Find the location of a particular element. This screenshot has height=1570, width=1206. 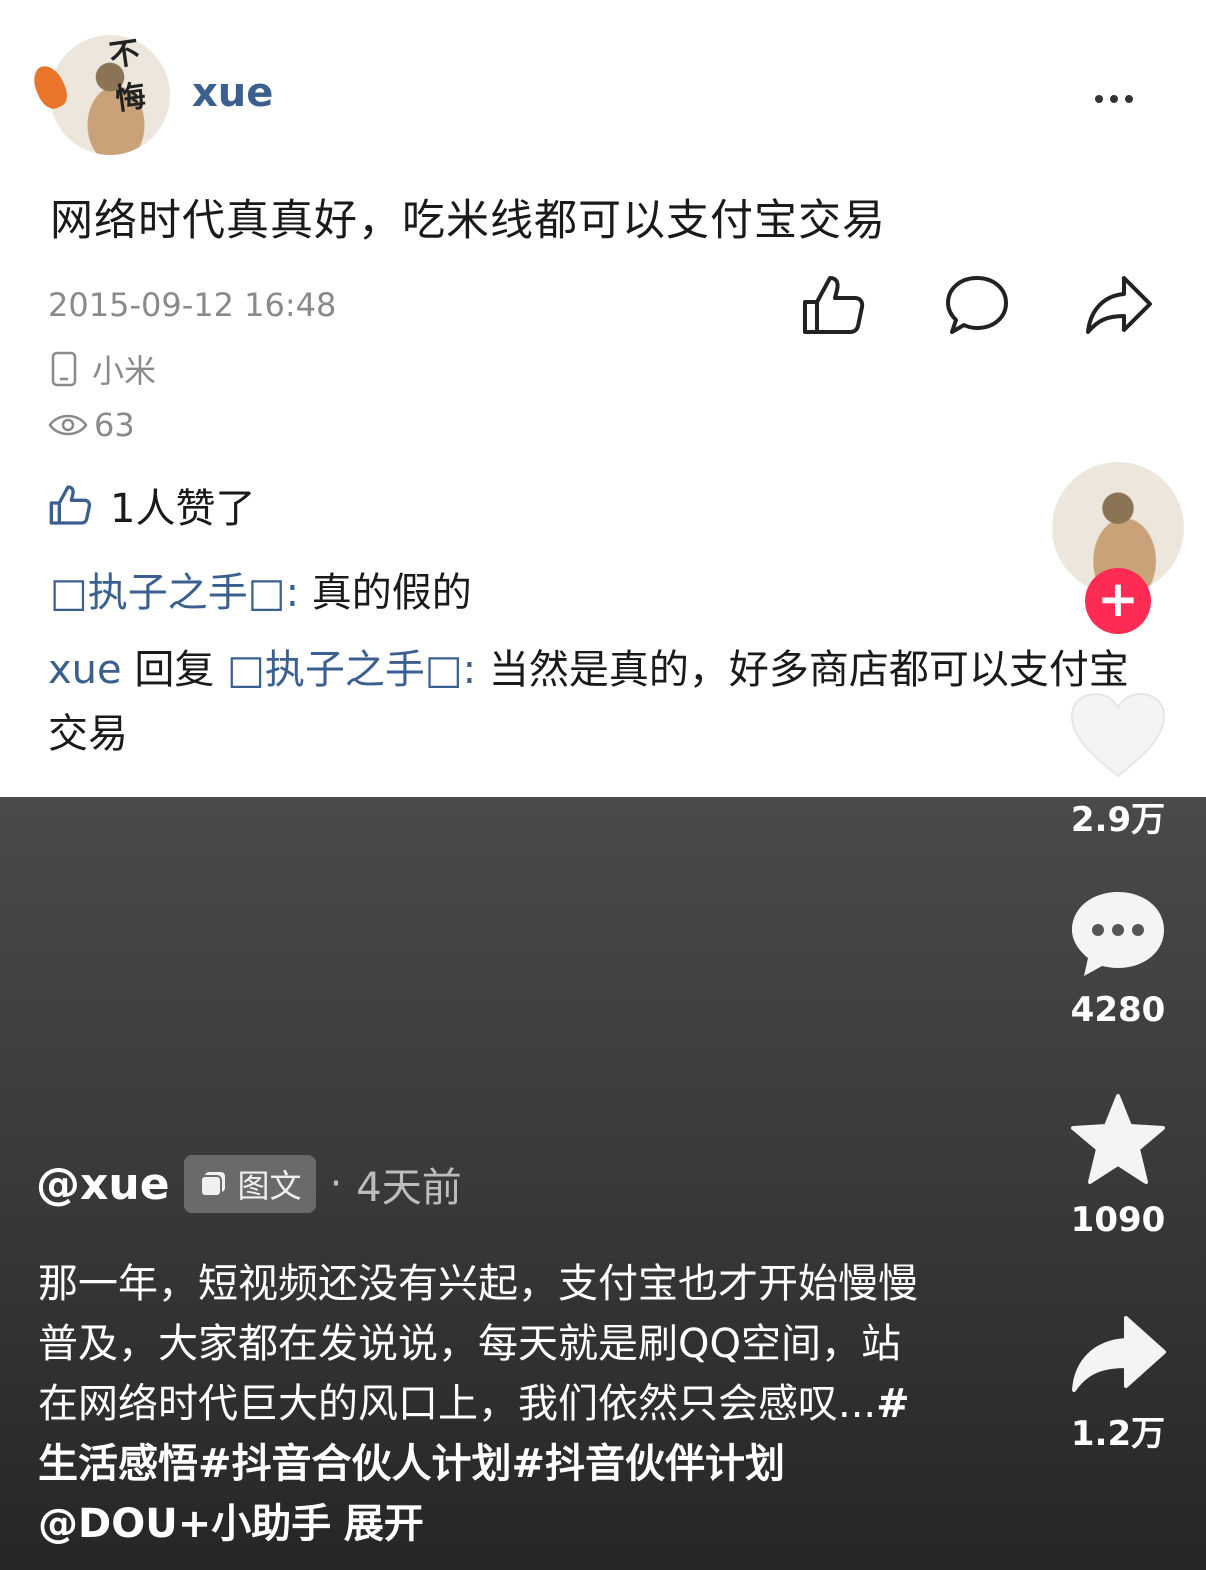

post-age: 4天前 is located at coordinates (409, 1188).